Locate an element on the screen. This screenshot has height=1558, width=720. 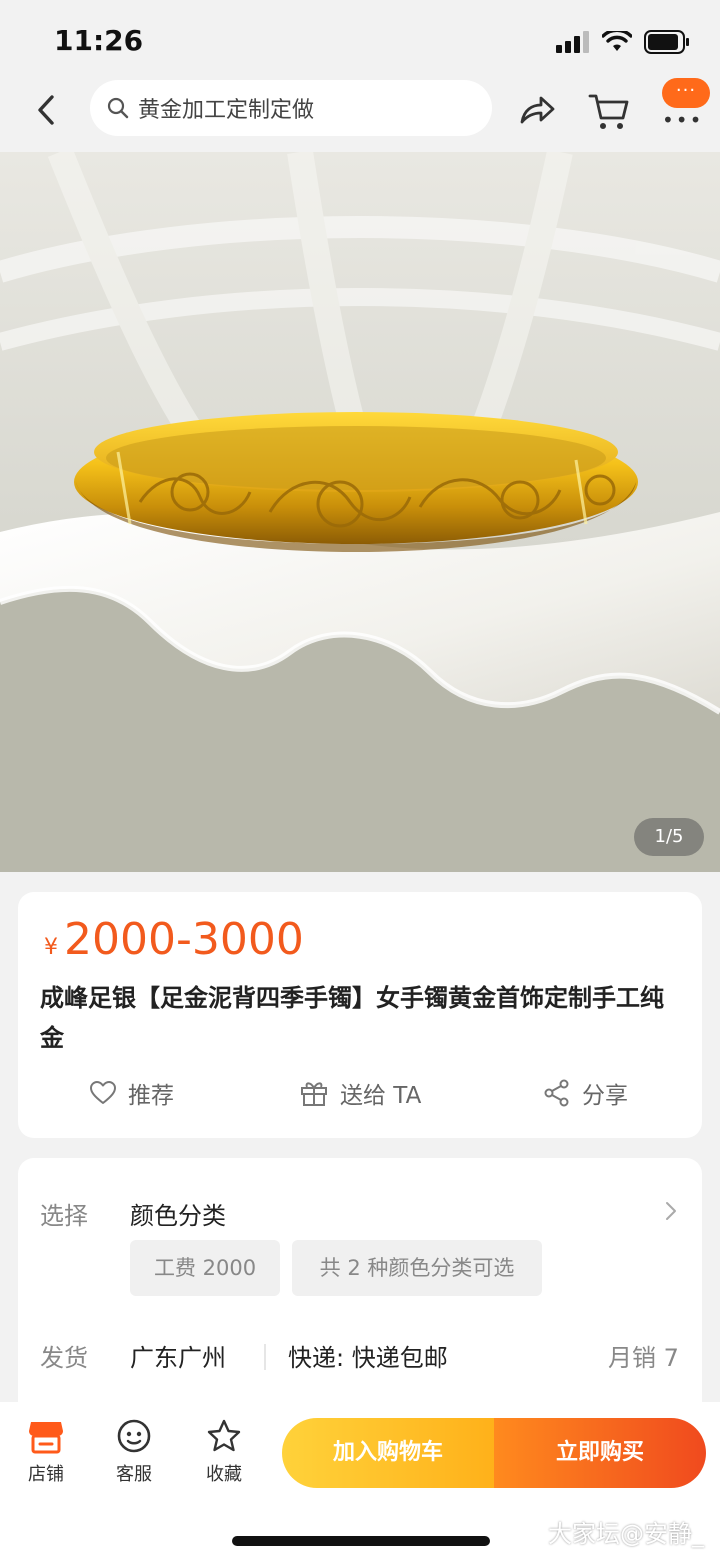
buy-now-button: 立即购买 is located at coordinates (600, 1453).